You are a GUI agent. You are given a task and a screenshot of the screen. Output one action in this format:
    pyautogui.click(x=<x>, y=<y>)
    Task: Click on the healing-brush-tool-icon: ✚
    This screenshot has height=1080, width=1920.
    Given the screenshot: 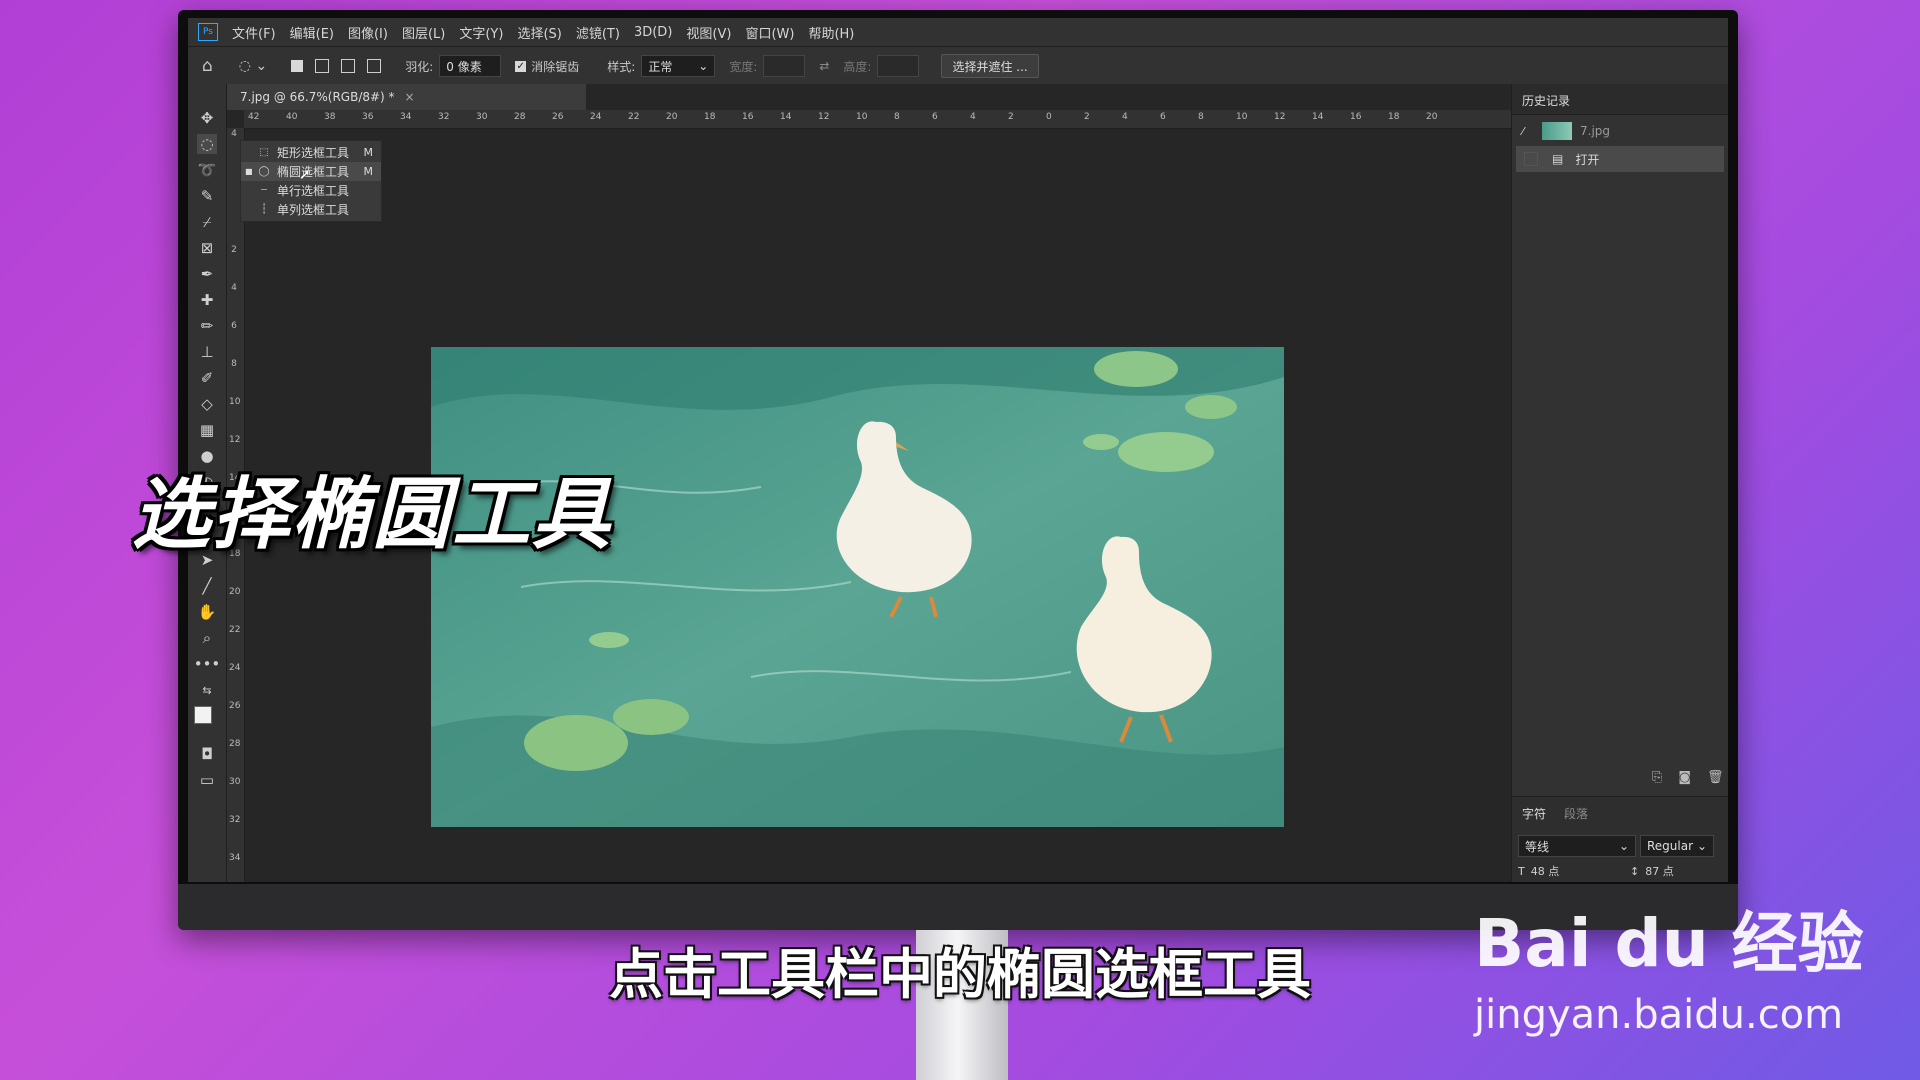 What is the action you would take?
    pyautogui.click(x=207, y=300)
    